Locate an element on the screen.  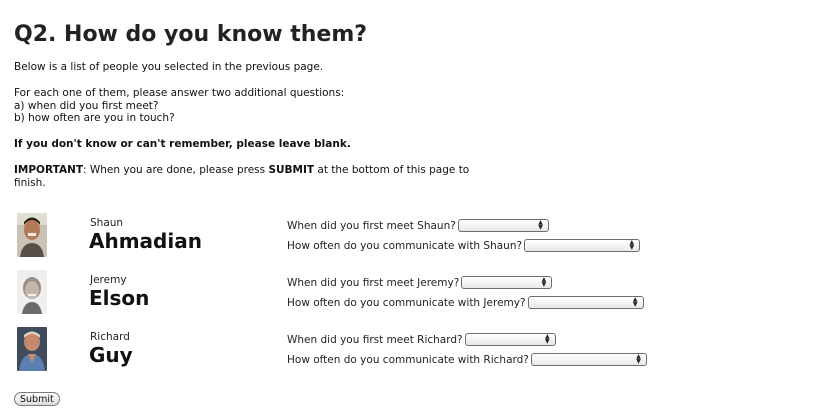
last-name: Elson is located at coordinates (119, 298).